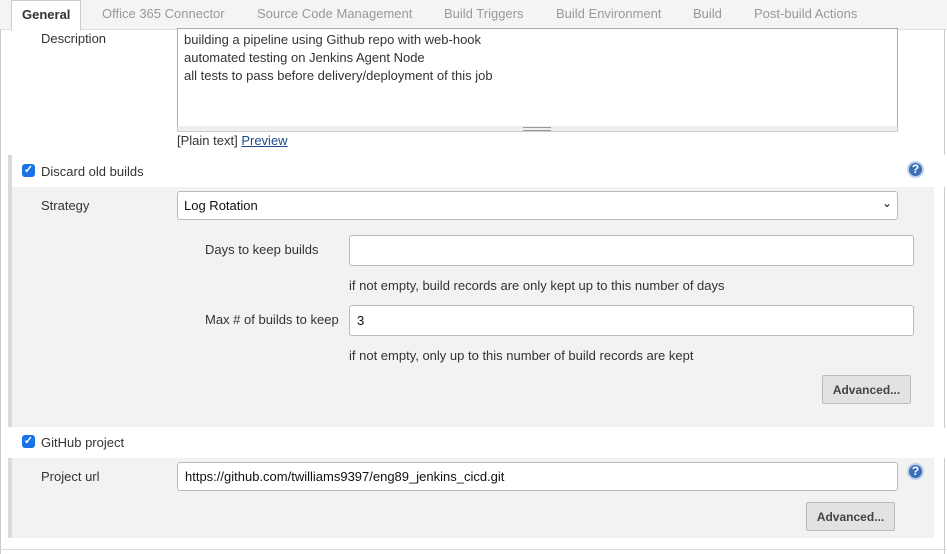  What do you see at coordinates (805, 15) in the screenshot?
I see `tab-post-build-actions: Post-build Actions` at bounding box center [805, 15].